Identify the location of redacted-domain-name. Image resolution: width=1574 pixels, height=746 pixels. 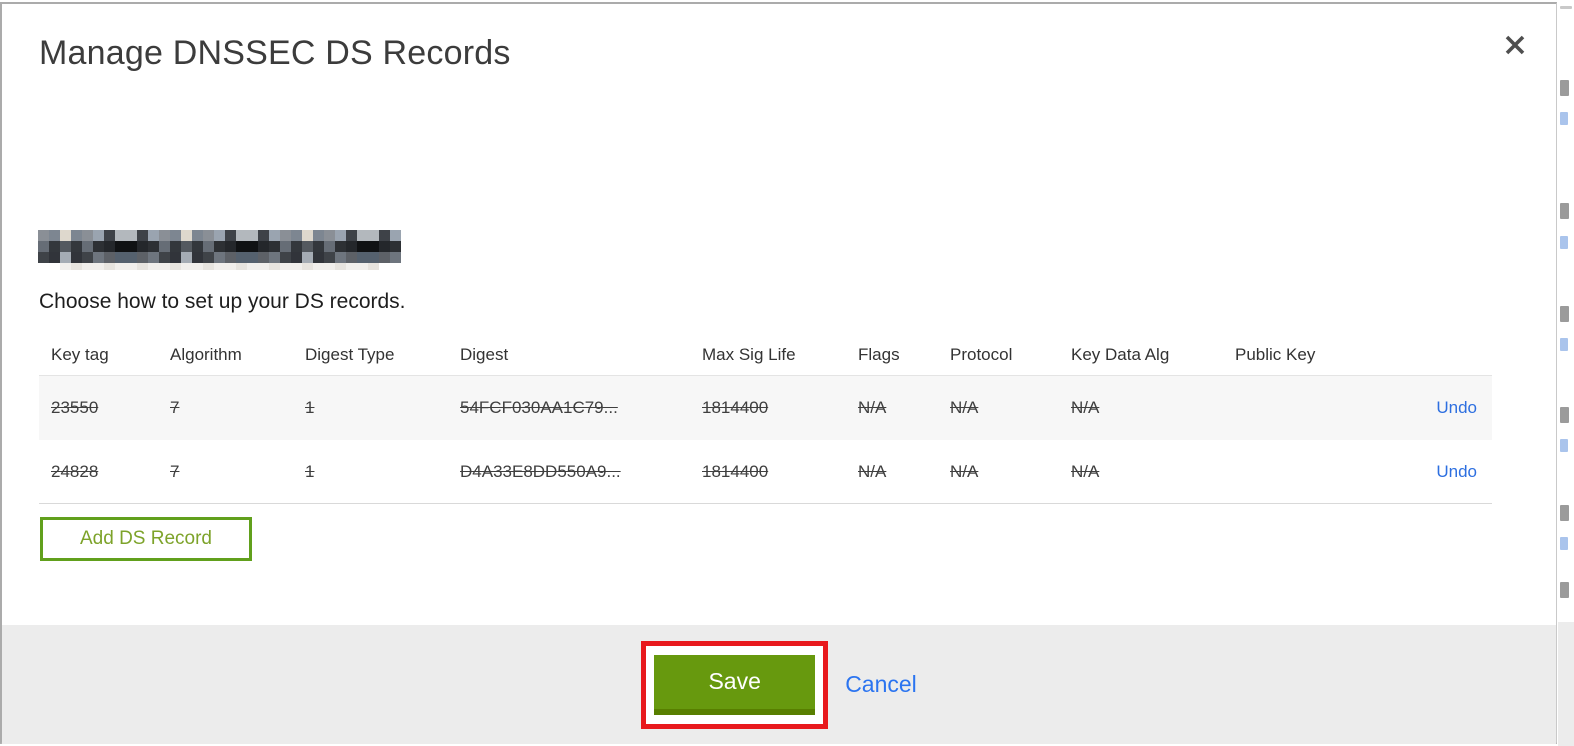
(219, 250).